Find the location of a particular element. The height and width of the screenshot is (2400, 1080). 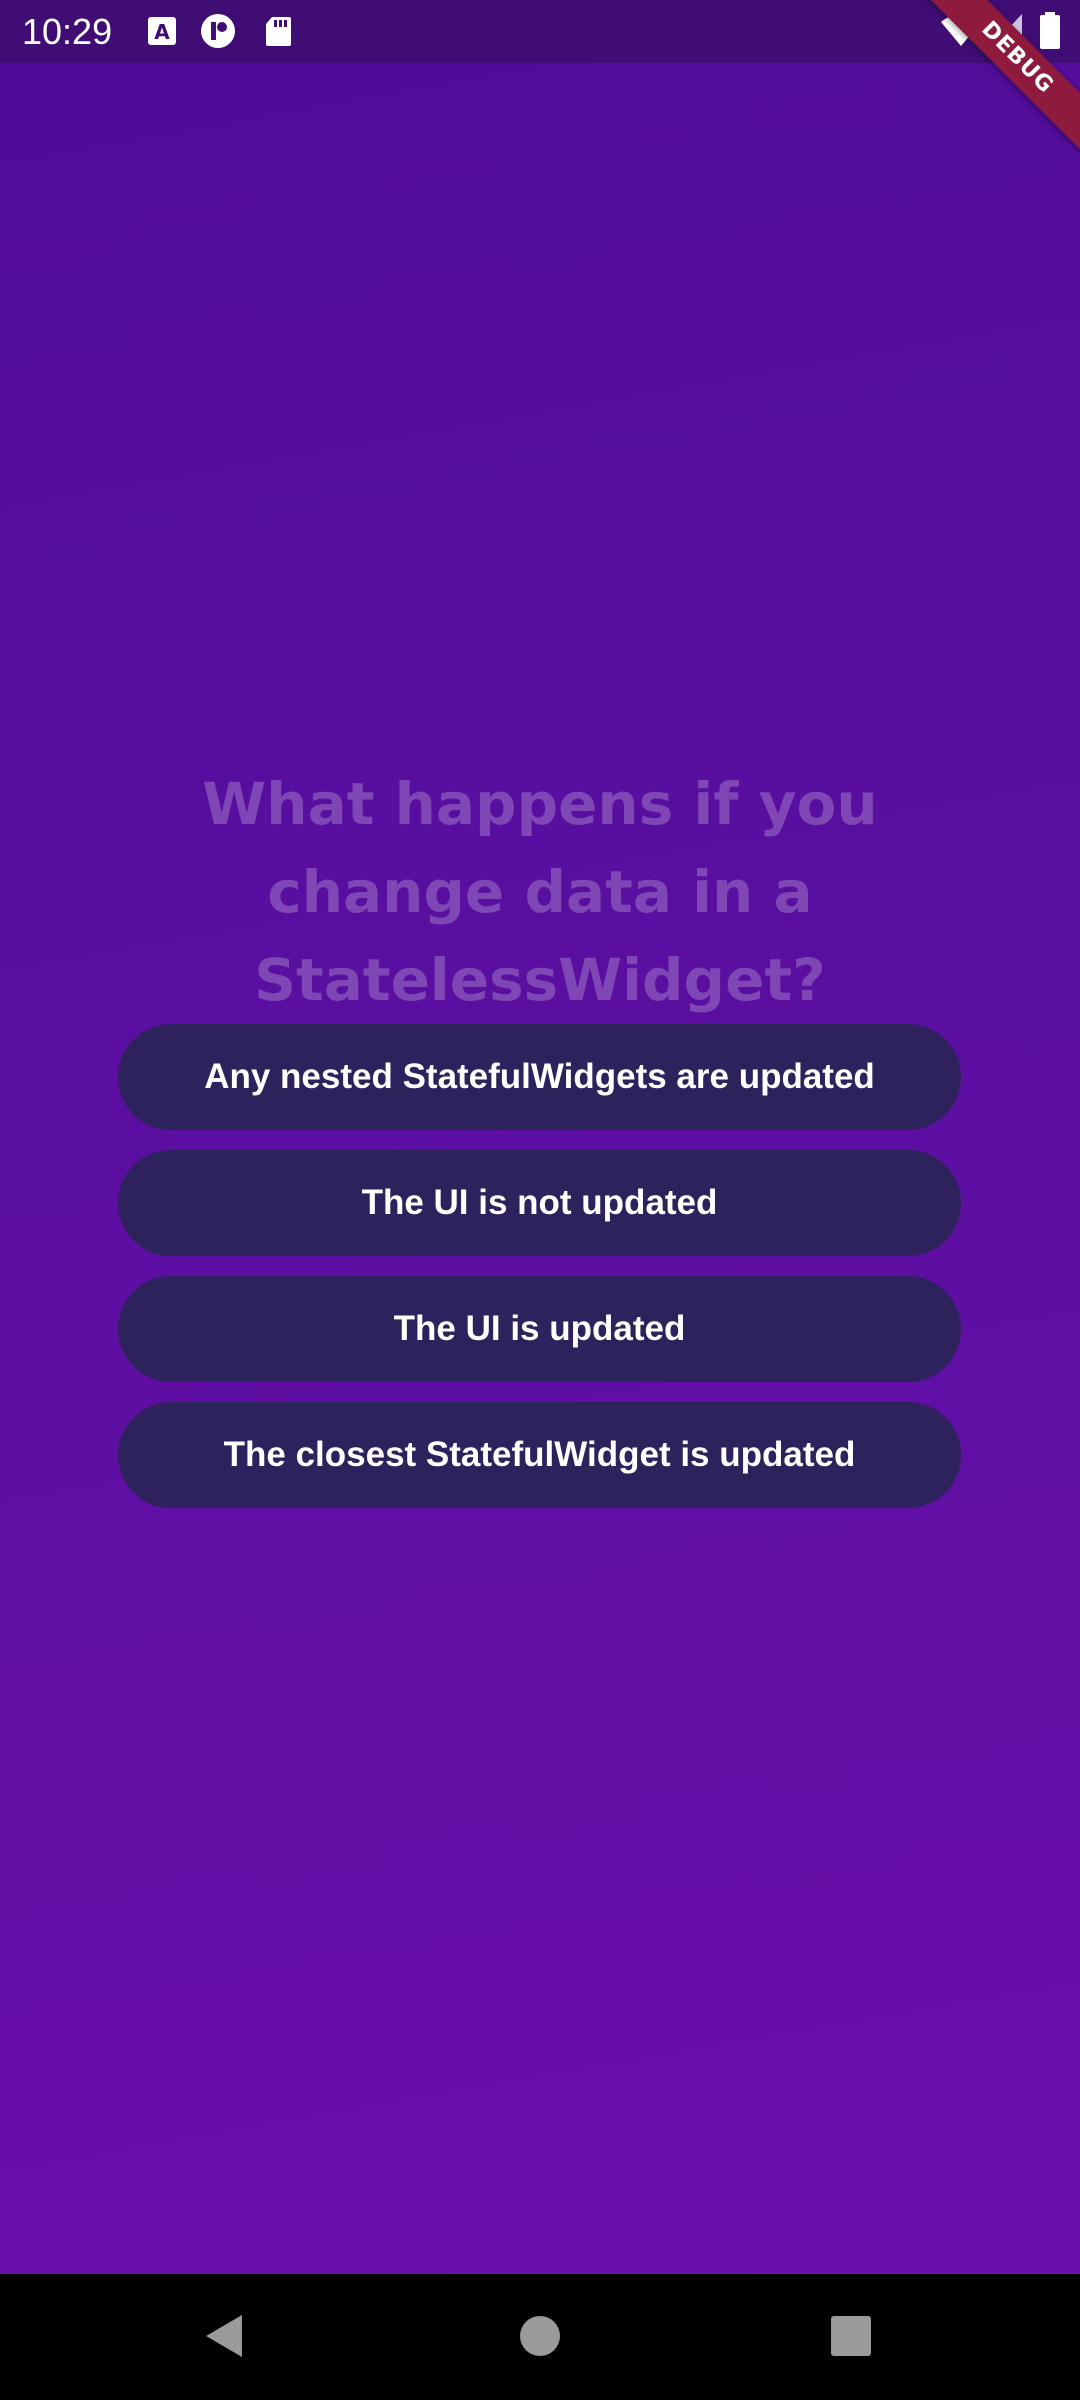

answer-button-4: The closest StatefulWidget is updated is located at coordinates (539, 1455).